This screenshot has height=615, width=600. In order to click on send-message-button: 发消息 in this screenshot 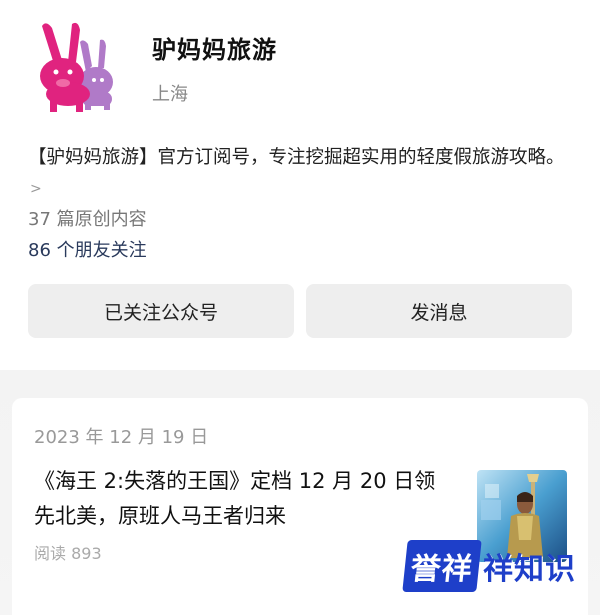, I will do `click(439, 311)`.